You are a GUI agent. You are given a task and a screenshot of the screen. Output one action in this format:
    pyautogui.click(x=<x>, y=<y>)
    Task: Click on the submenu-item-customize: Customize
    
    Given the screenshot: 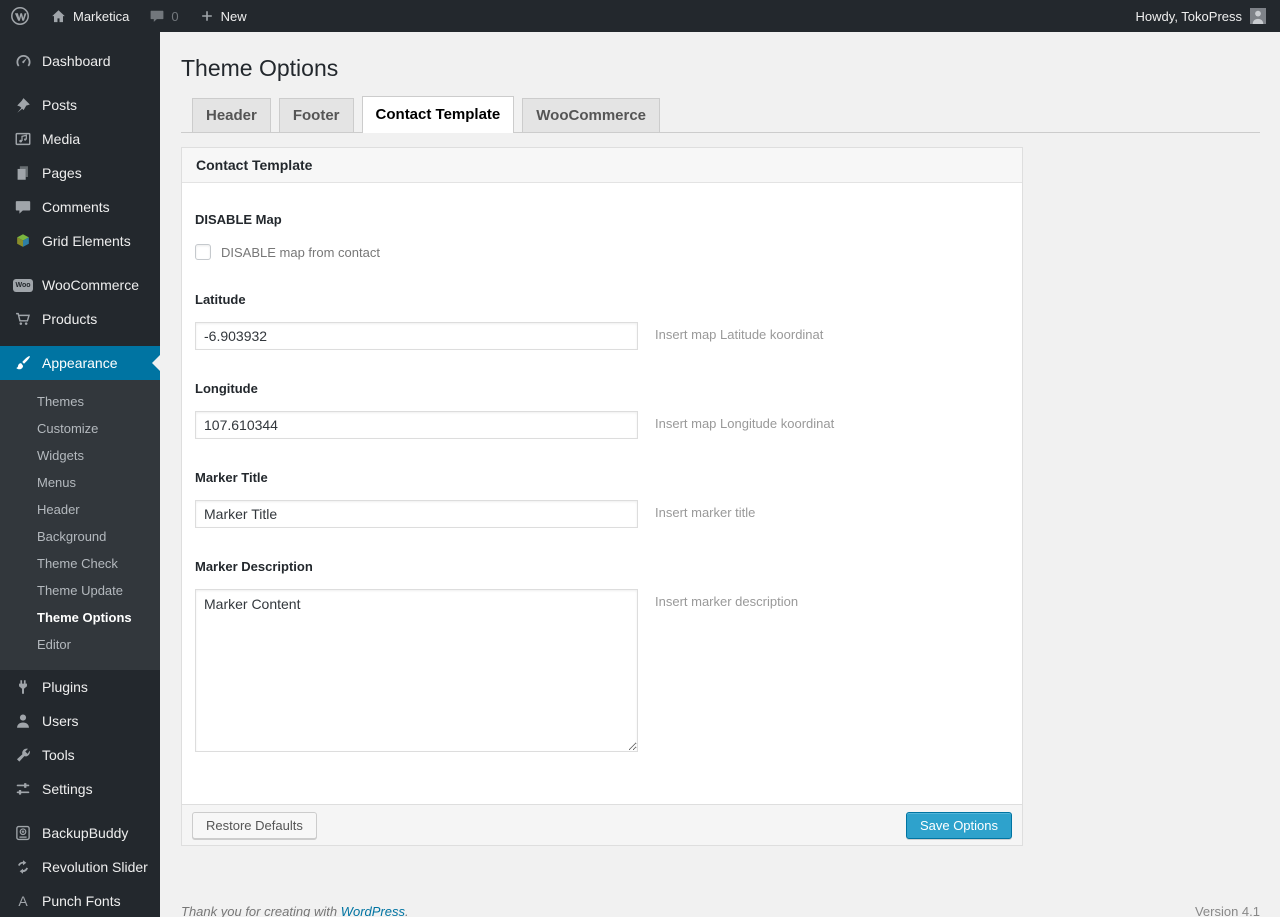 What is the action you would take?
    pyautogui.click(x=80, y=428)
    